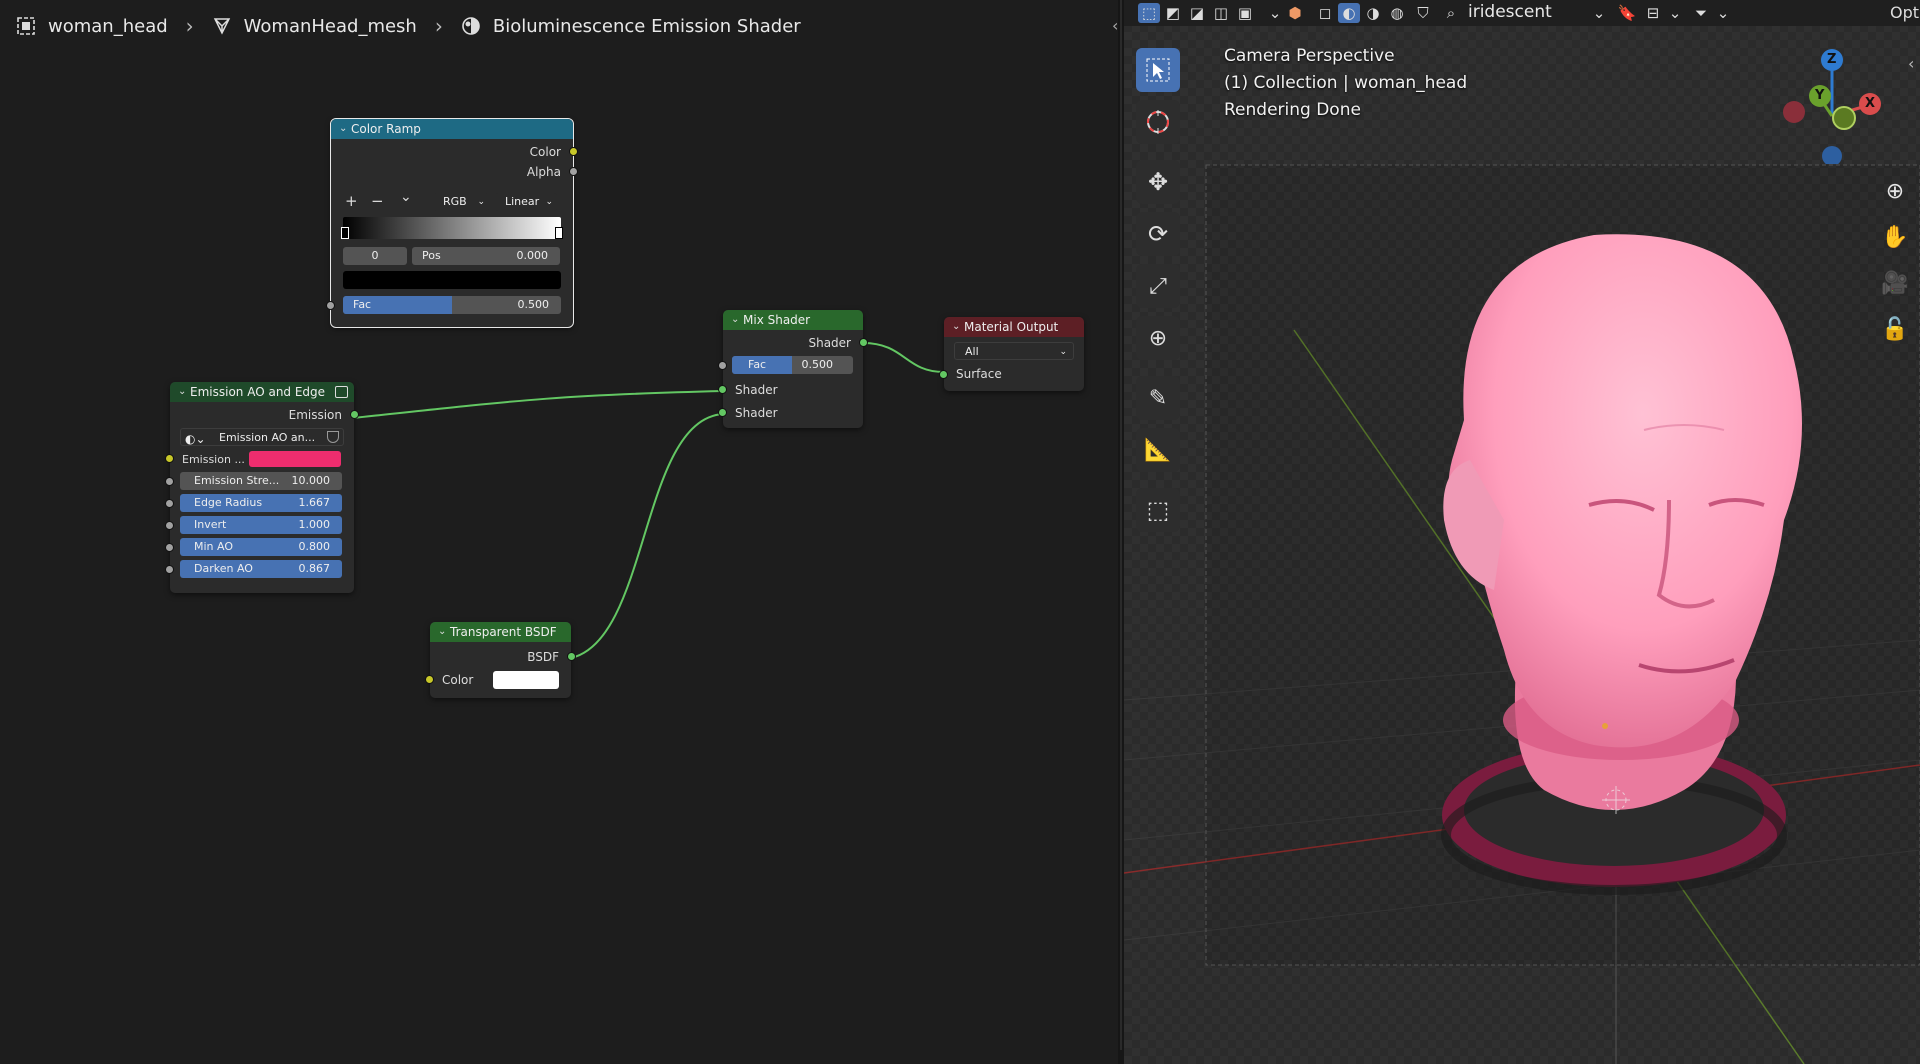 This screenshot has height=1064, width=1920. Describe the element at coordinates (1911, 63) in the screenshot. I see `sidebar-toggle-icon: ‹` at that location.